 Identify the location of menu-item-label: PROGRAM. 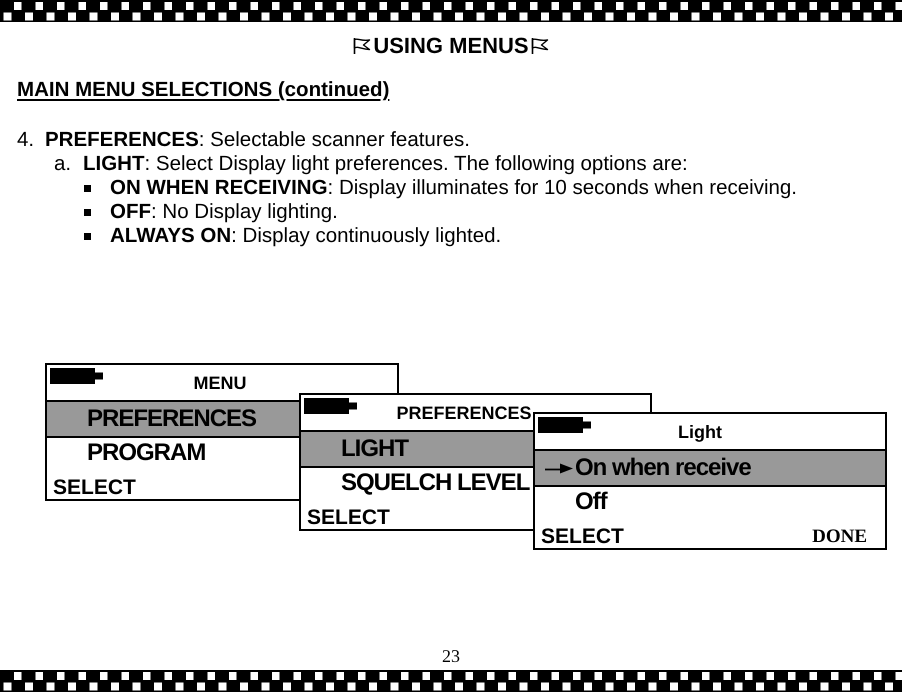
(146, 453).